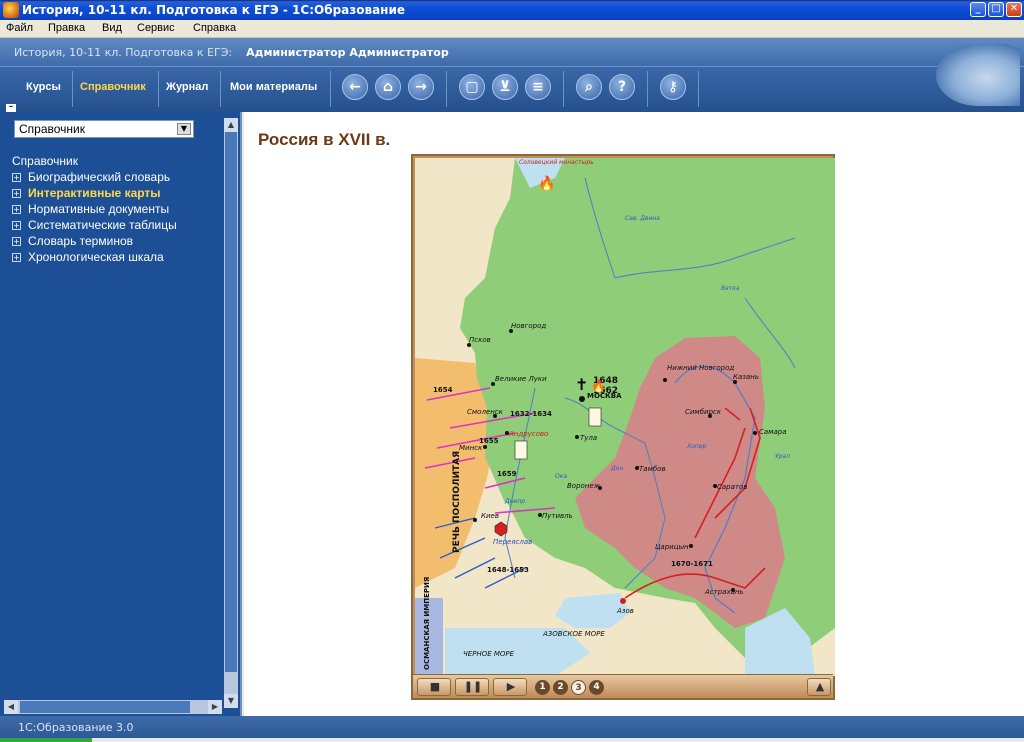  I want to click on play-button: ▶, so click(510, 687).